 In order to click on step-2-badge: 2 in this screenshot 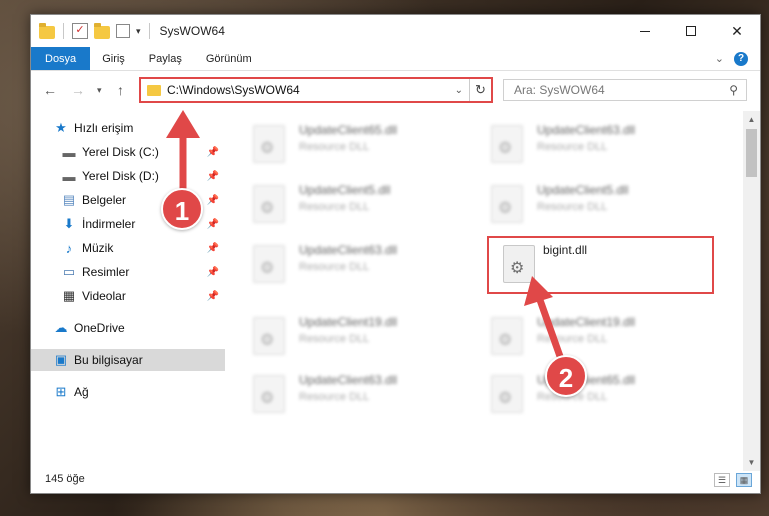, I will do `click(566, 376)`.